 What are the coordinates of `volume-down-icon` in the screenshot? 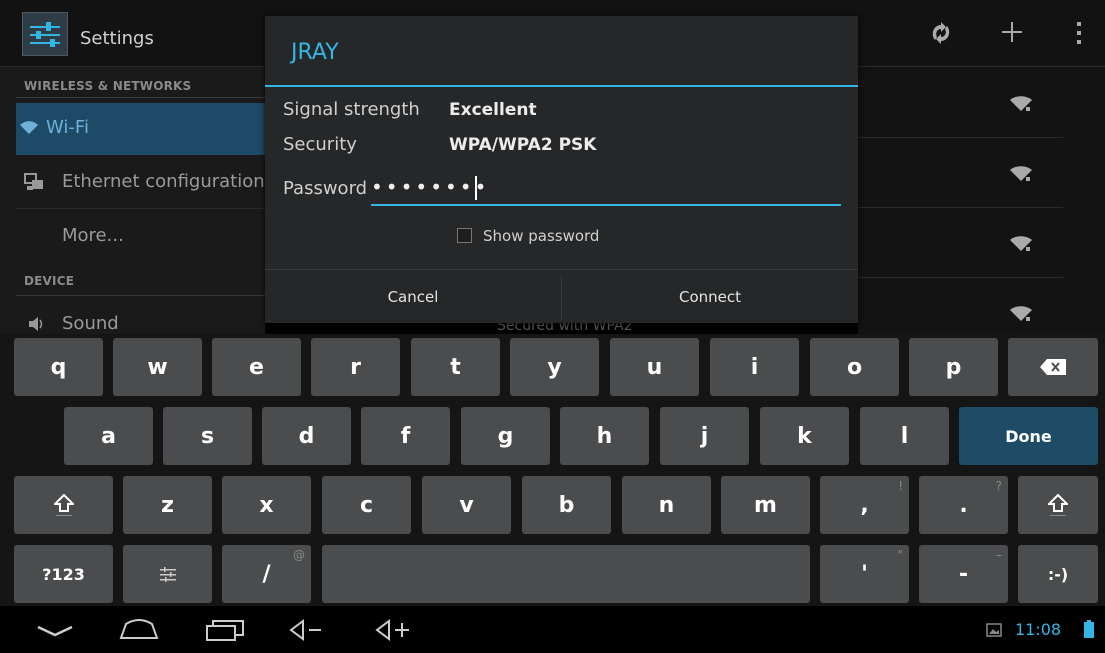 It's located at (309, 630).